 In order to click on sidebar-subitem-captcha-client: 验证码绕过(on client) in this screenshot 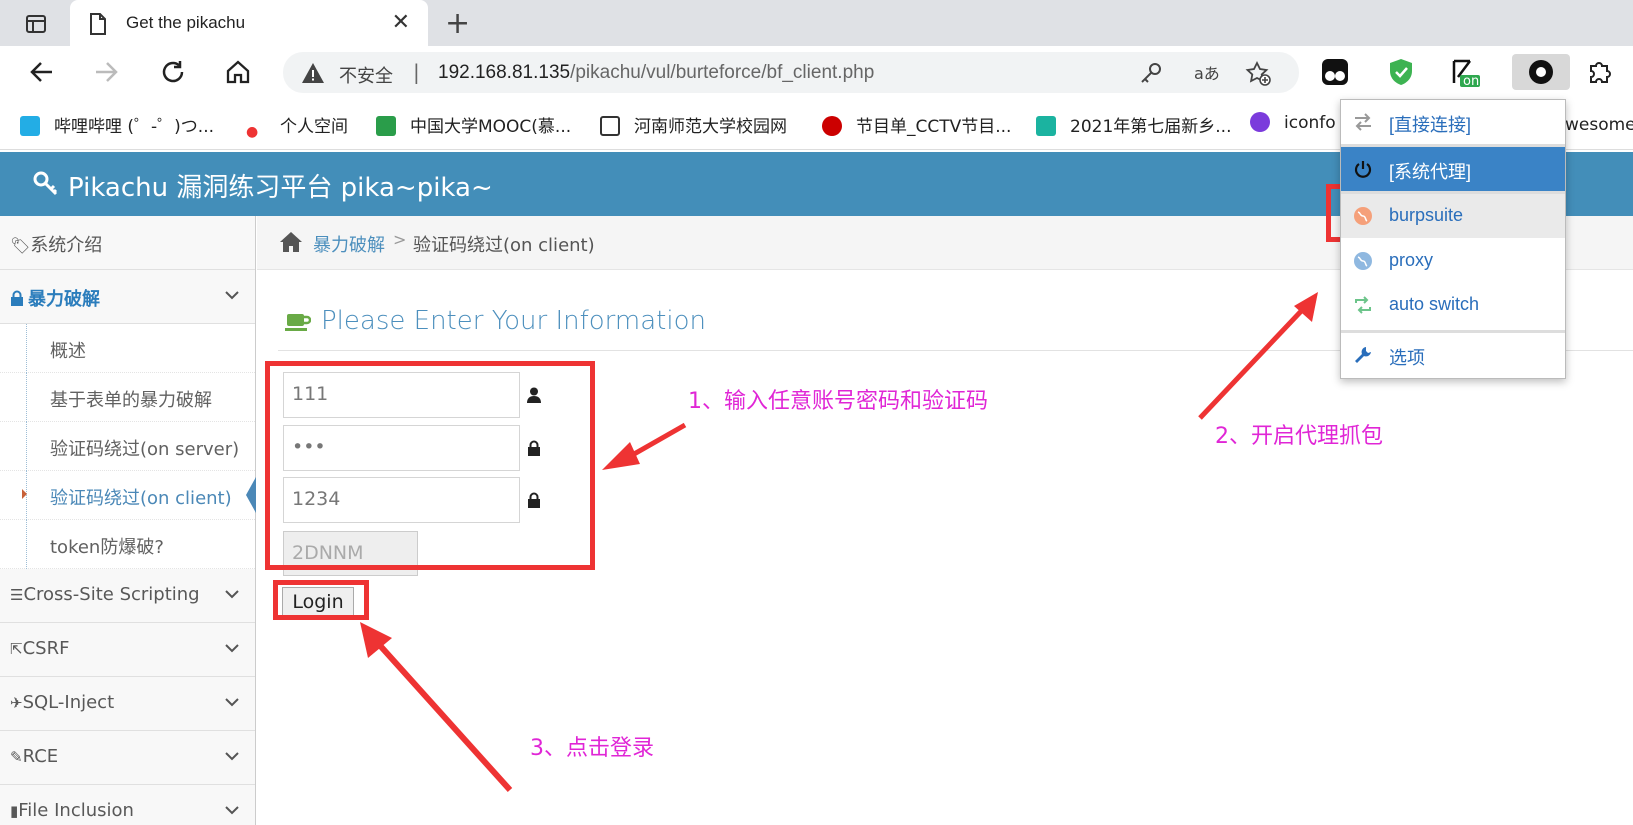, I will do `click(128, 495)`.